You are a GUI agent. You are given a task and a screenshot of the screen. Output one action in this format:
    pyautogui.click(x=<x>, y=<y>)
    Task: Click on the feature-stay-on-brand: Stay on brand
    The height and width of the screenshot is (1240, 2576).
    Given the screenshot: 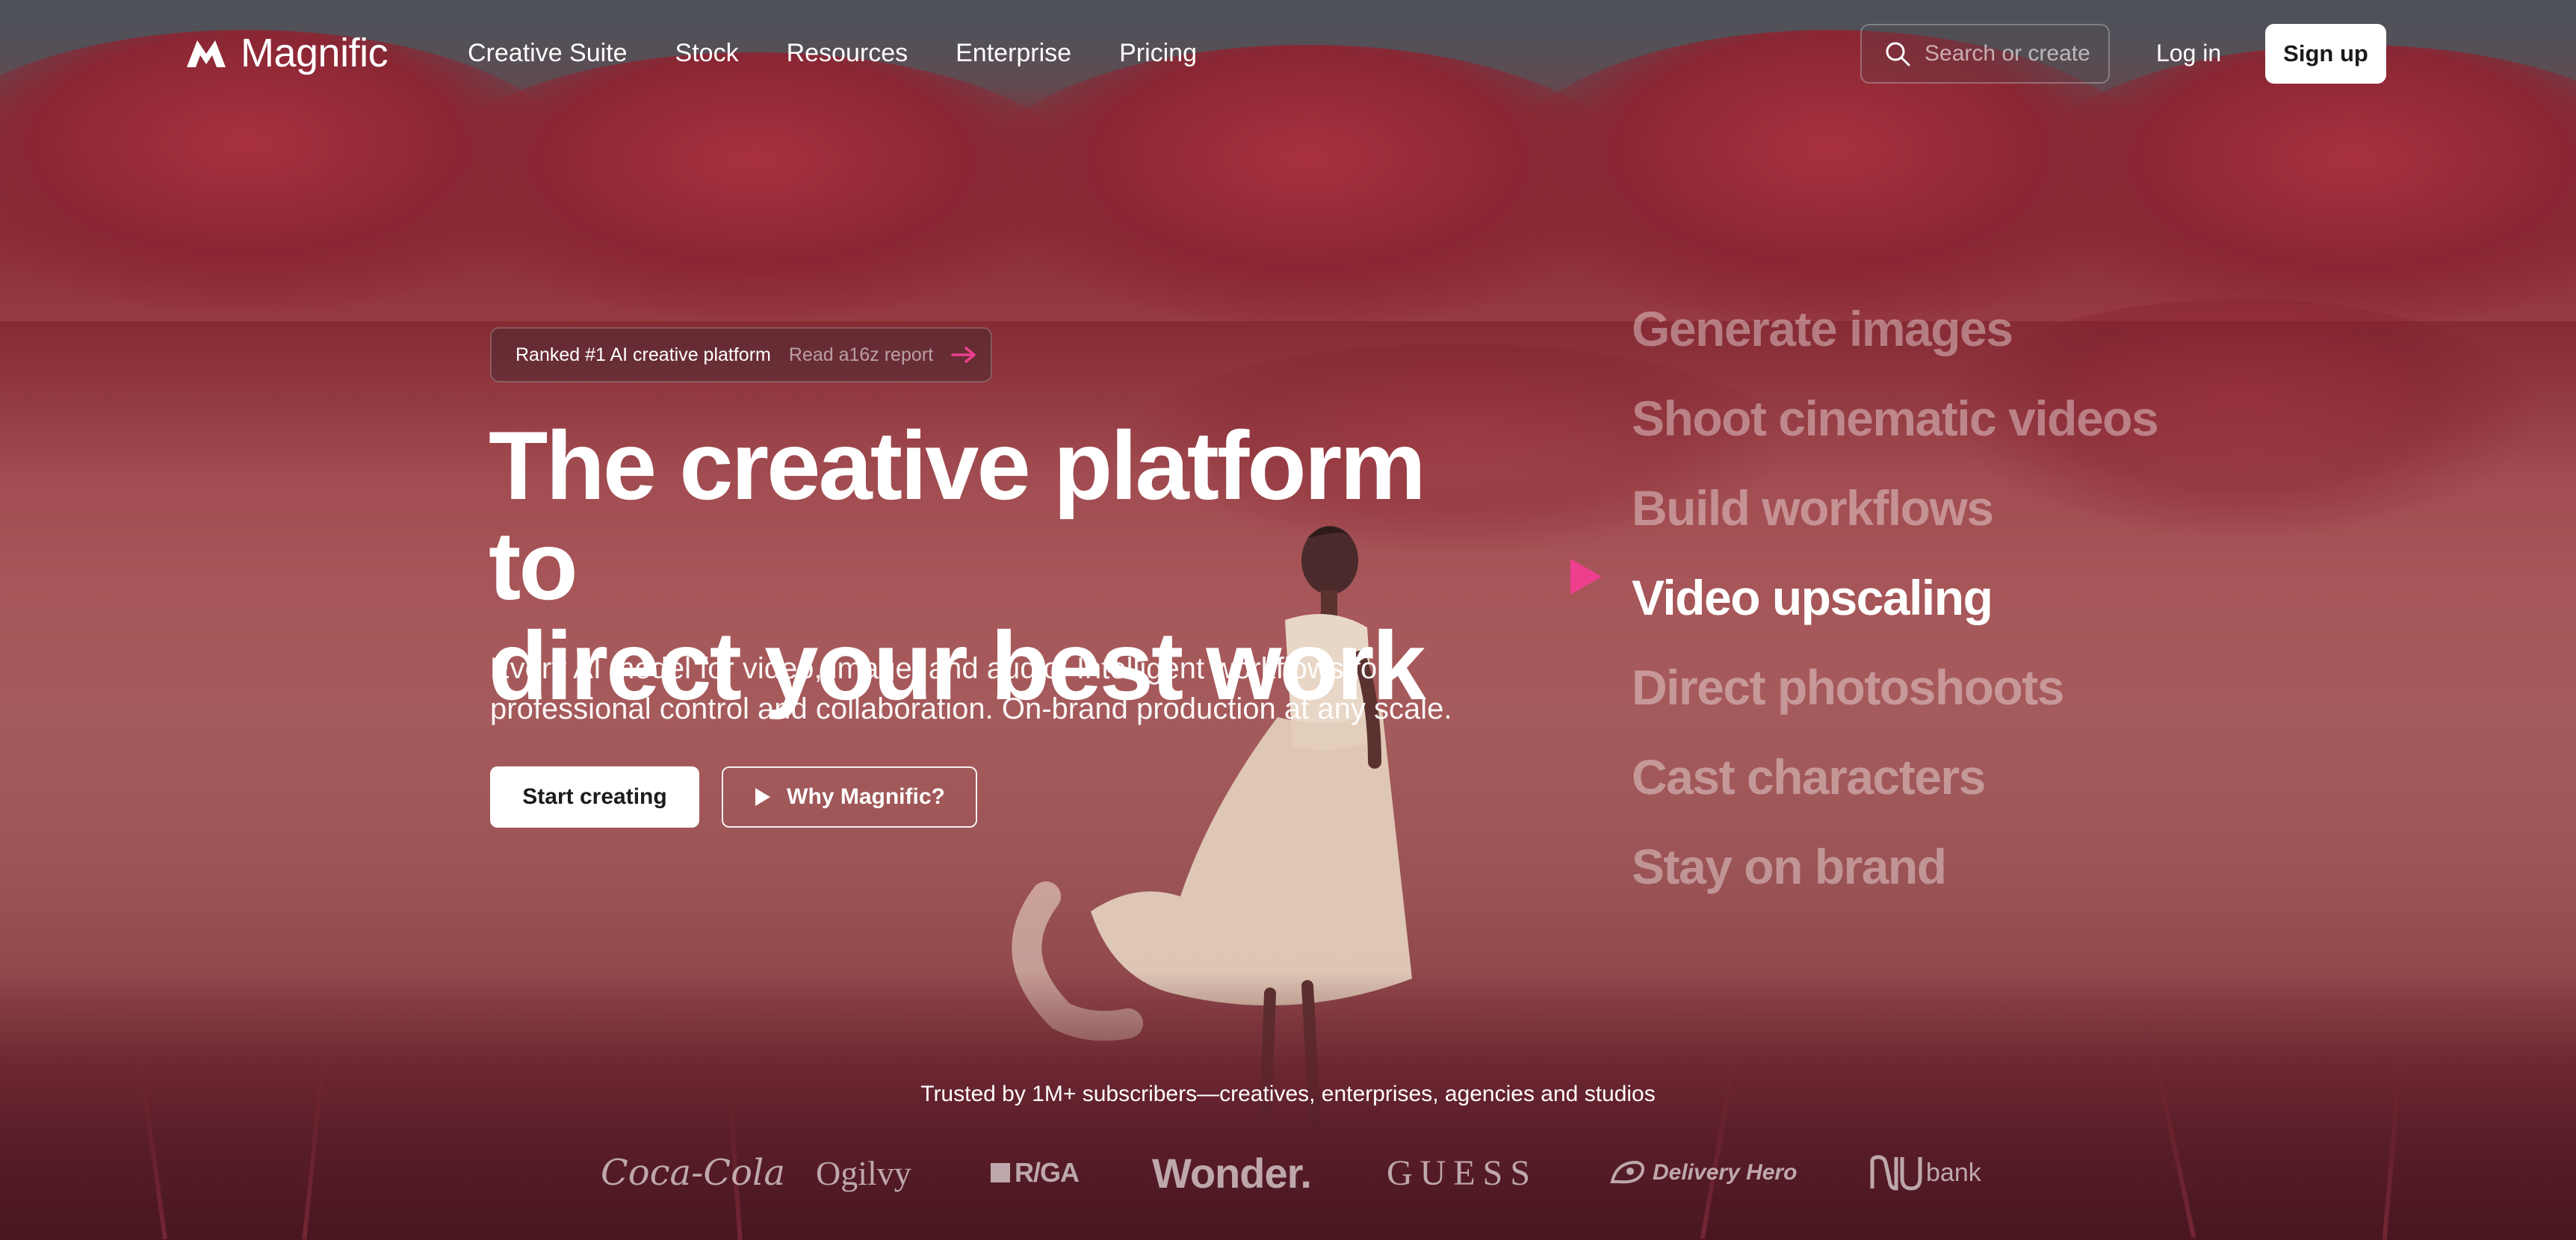 What is the action you would take?
    pyautogui.click(x=2005, y=866)
    